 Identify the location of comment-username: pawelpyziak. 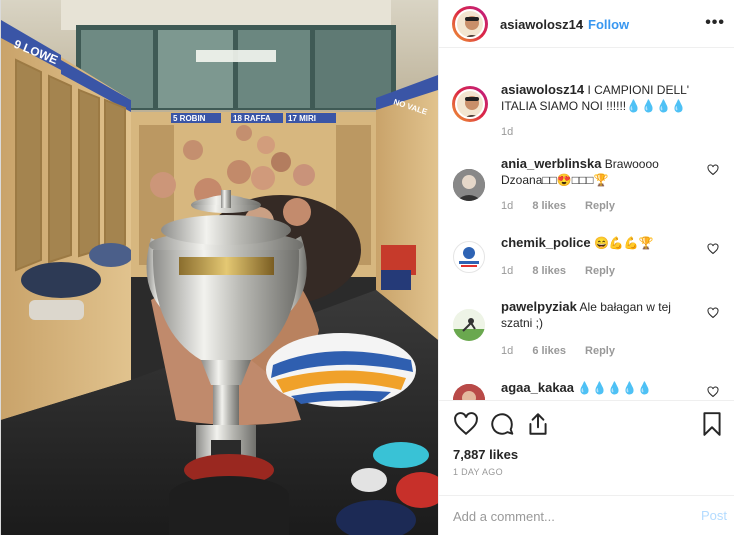
(539, 306).